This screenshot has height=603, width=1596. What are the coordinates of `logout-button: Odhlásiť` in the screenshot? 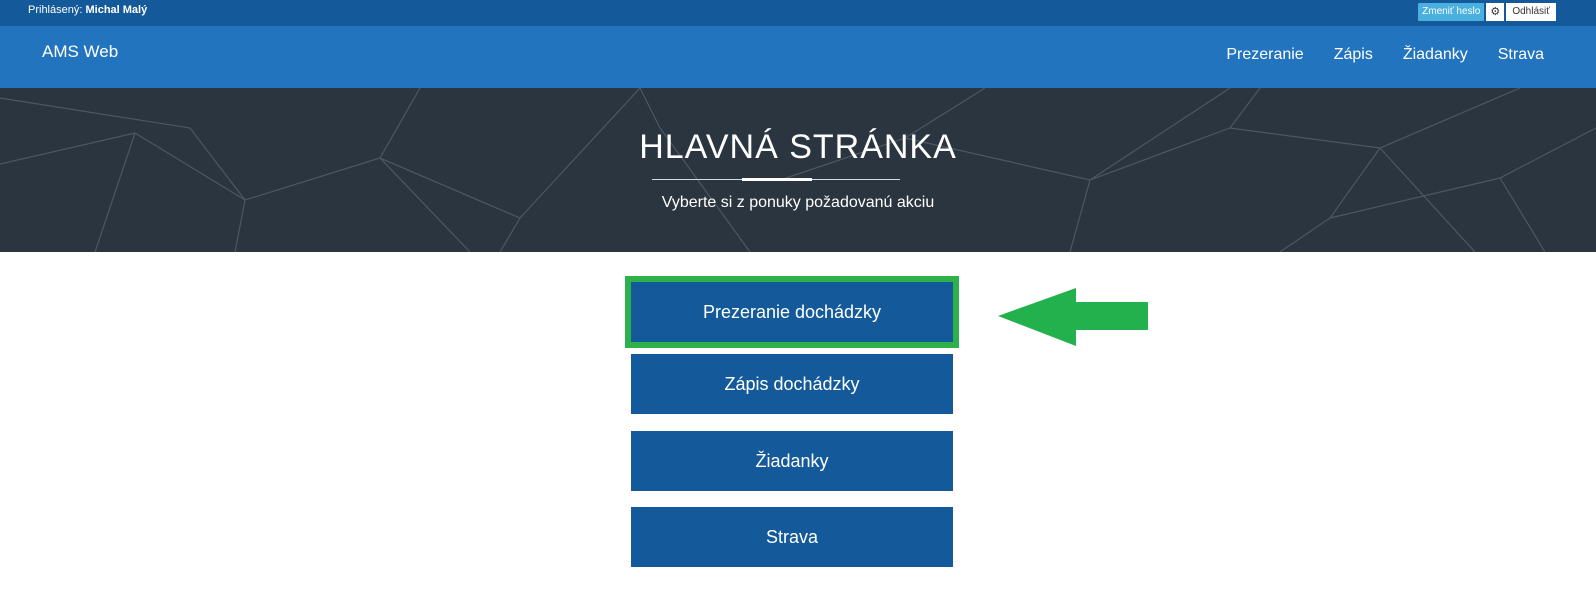 It's located at (1531, 12).